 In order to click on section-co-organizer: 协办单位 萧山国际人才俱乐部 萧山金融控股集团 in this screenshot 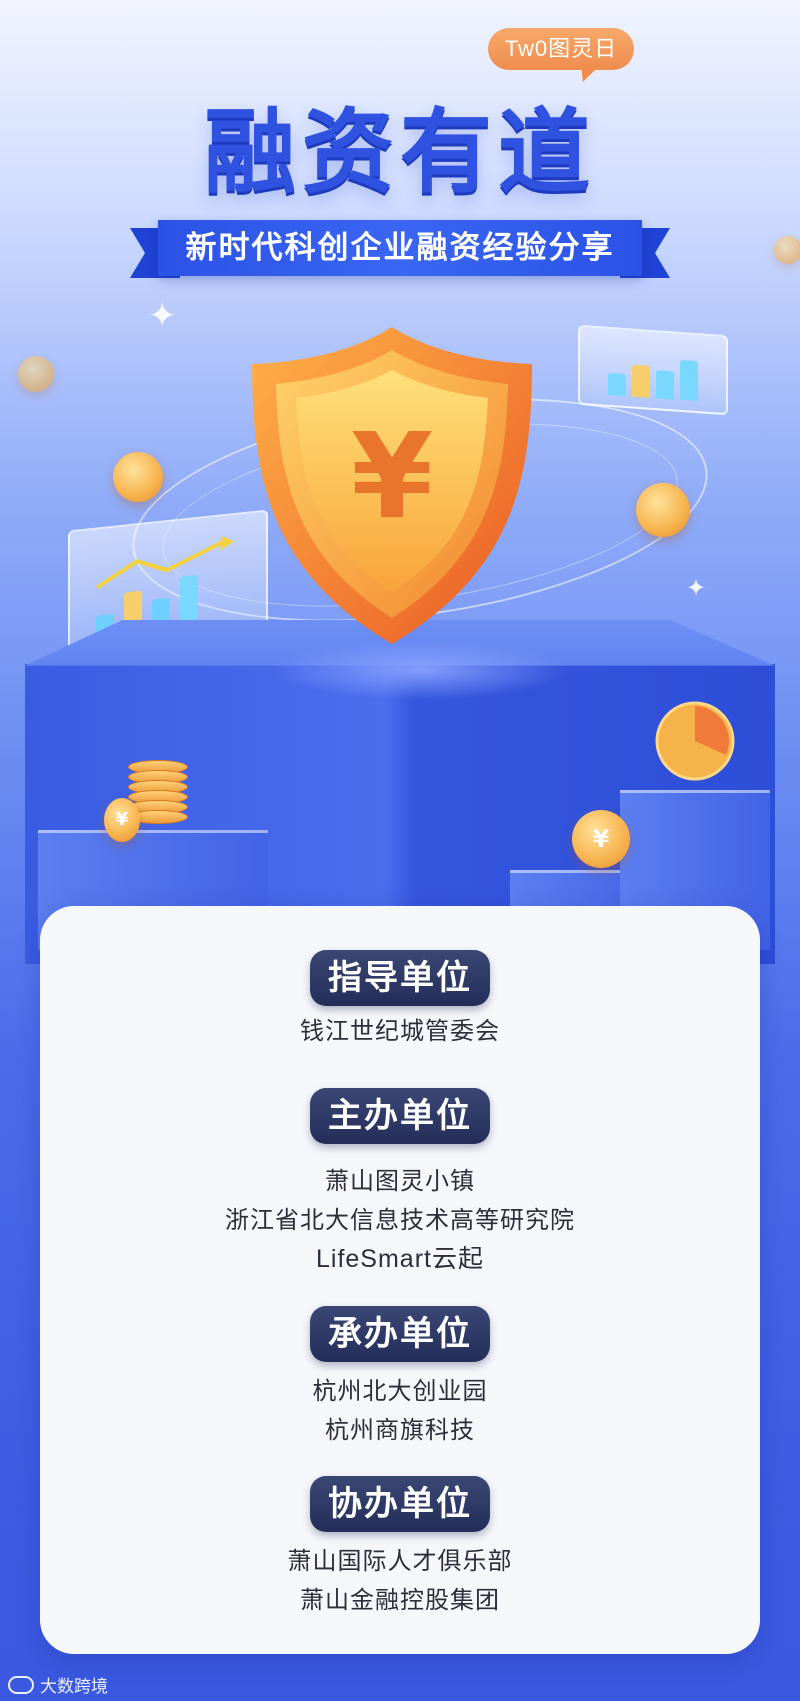, I will do `click(400, 1548)`.